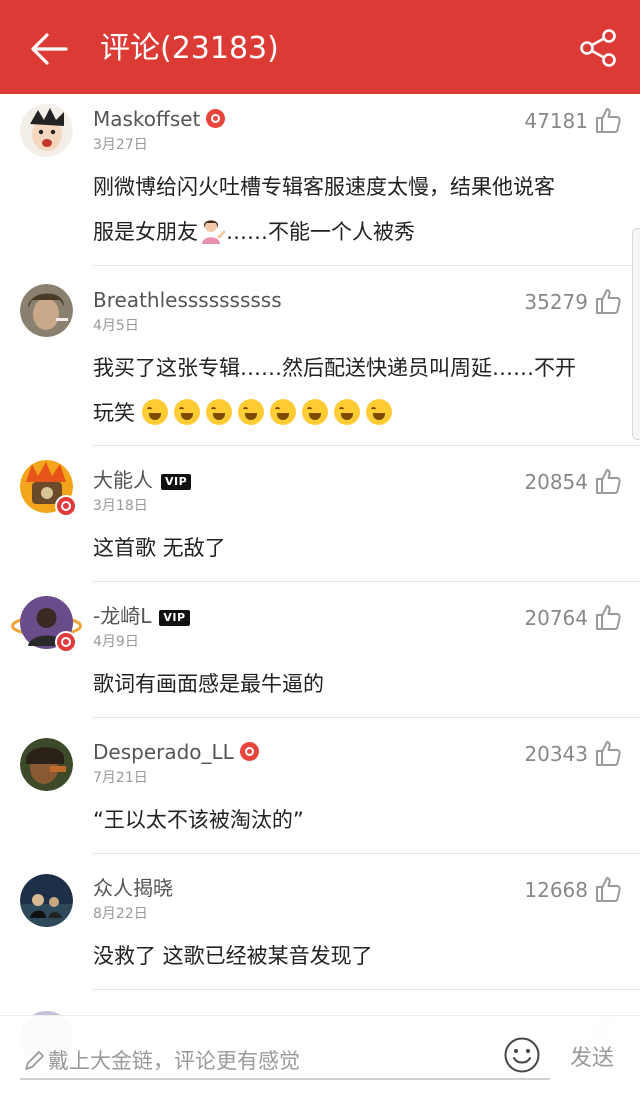  What do you see at coordinates (120, 145) in the screenshot?
I see `comment-date: 3月27日` at bounding box center [120, 145].